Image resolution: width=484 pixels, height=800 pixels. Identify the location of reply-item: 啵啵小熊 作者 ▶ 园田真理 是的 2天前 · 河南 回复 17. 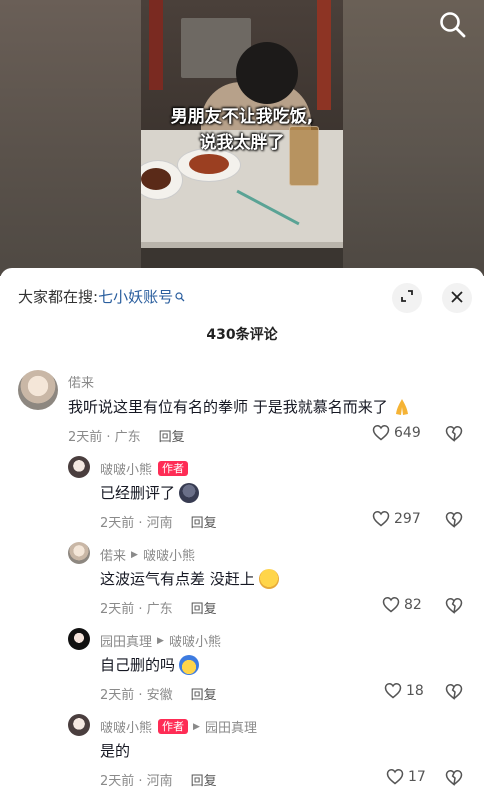
(242, 754).